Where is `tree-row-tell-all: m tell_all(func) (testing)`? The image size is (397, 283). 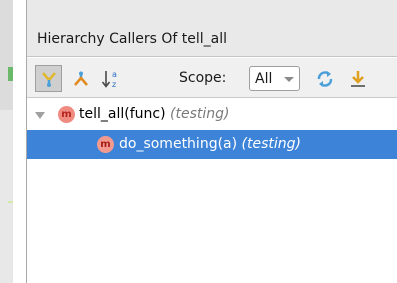 tree-row-tell-all: m tell_all(func) (testing) is located at coordinates (212, 115).